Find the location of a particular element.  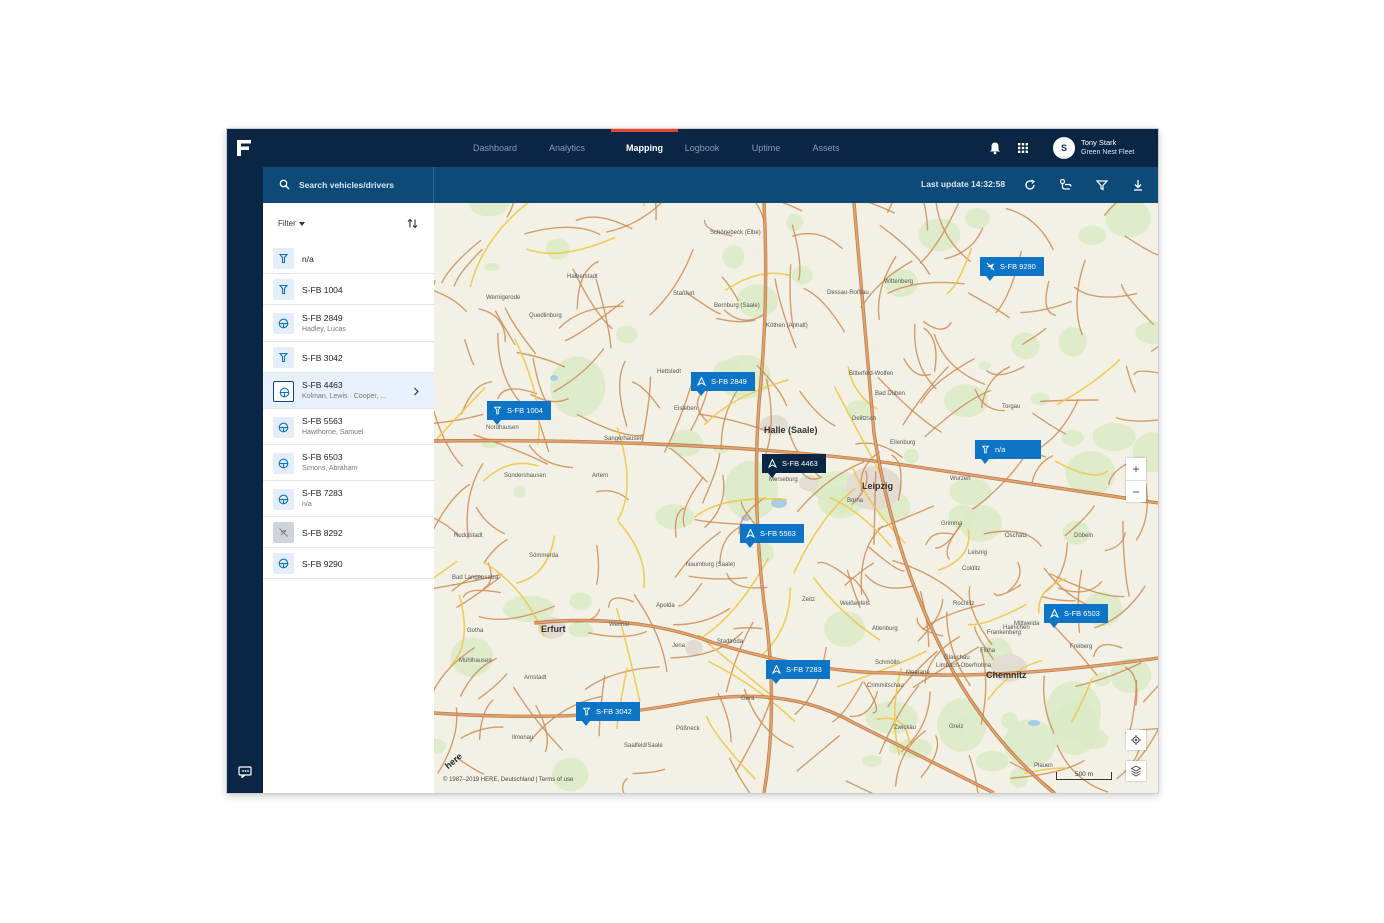

last-update-text: Last update 14:32:58 is located at coordinates (963, 184).